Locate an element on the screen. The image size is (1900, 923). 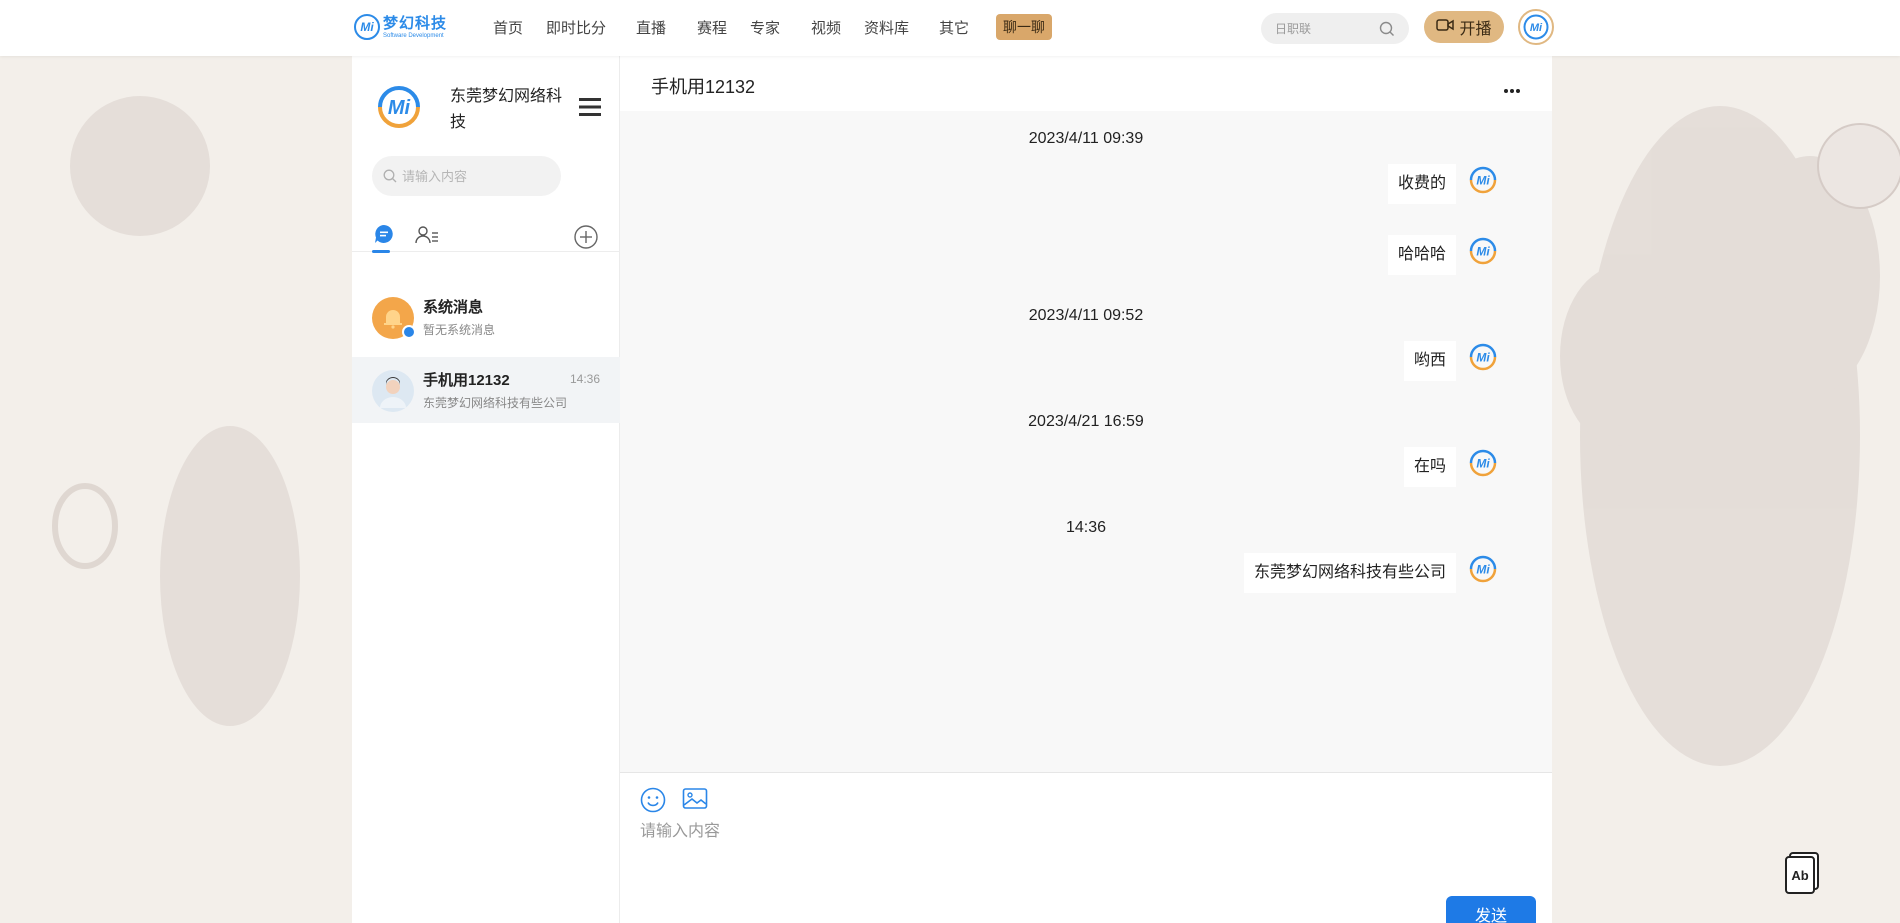
contacts-icon is located at coordinates (426, 235).